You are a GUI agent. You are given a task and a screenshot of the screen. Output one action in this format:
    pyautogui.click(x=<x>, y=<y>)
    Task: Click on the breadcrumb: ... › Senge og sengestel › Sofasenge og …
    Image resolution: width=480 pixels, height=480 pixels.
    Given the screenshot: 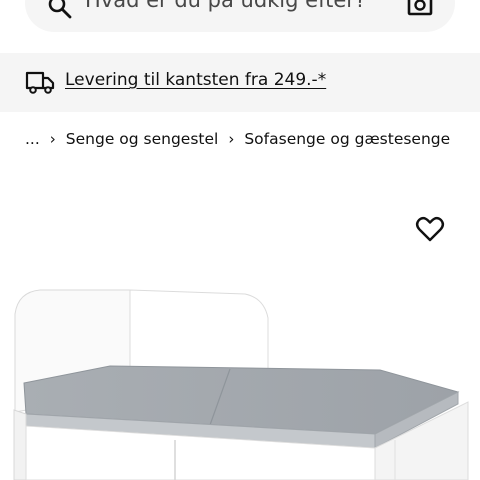 What is the action you would take?
    pyautogui.click(x=237, y=139)
    